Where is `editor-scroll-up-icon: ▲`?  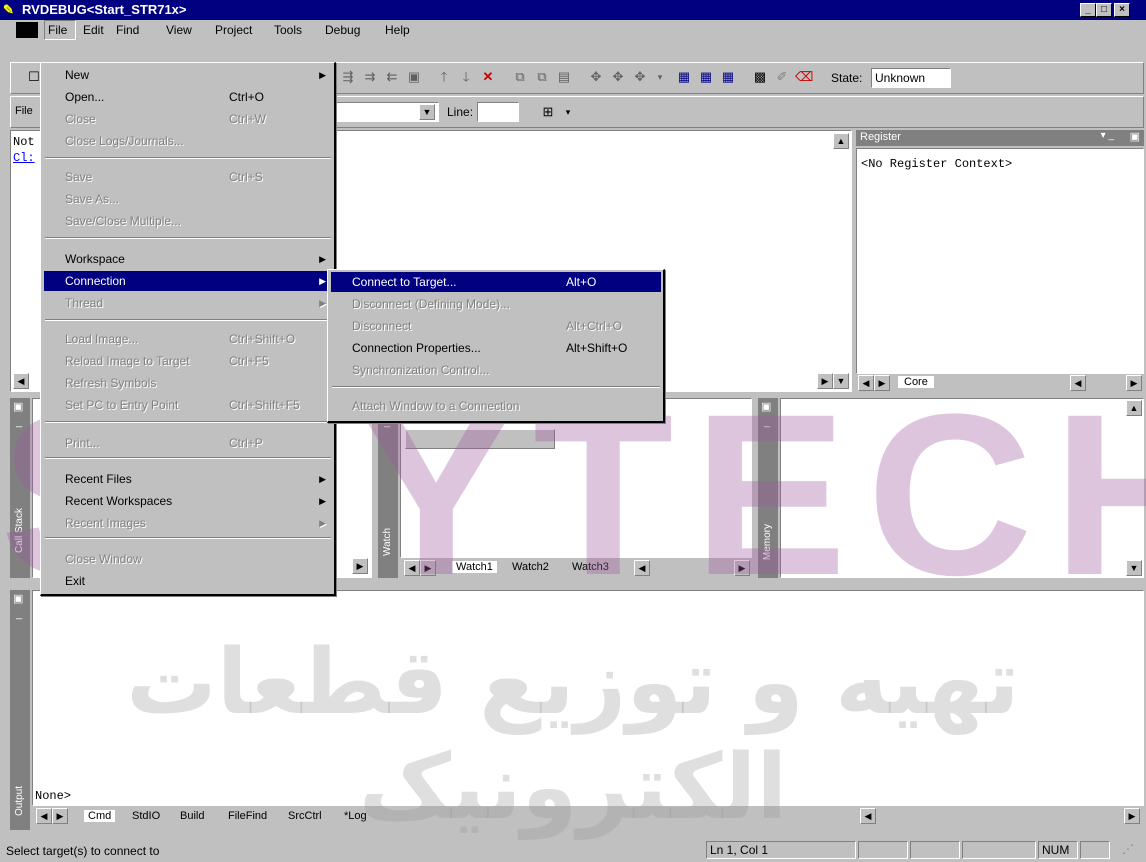 editor-scroll-up-icon: ▲ is located at coordinates (841, 141).